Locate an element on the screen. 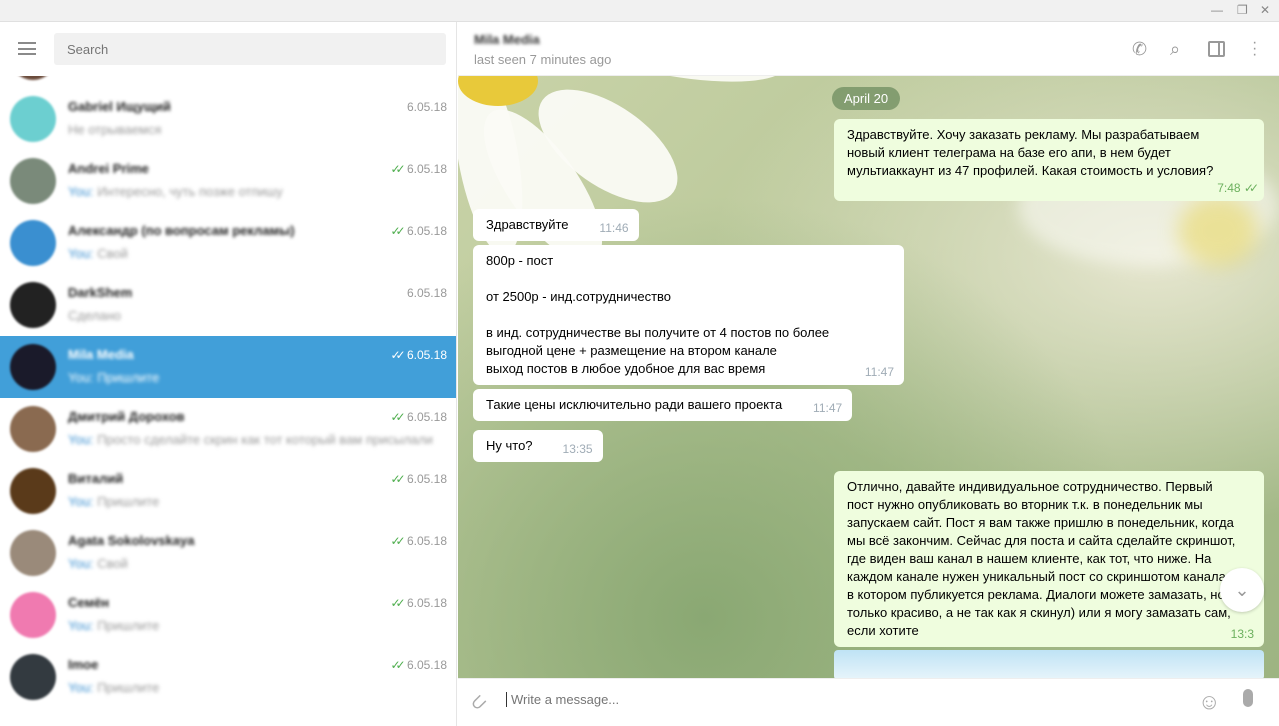 The height and width of the screenshot is (726, 1279). message-time: 13:3 is located at coordinates (1242, 634).